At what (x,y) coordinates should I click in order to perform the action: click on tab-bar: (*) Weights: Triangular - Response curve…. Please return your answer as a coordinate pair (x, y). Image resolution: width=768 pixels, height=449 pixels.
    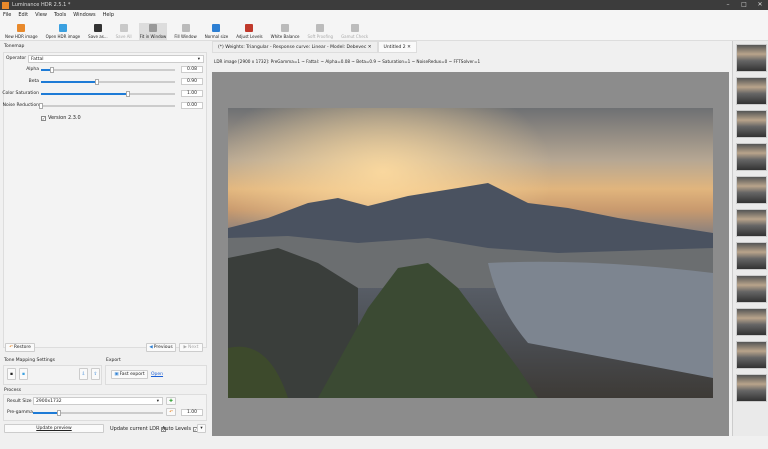
    Looking at the image, I should click on (314, 47).